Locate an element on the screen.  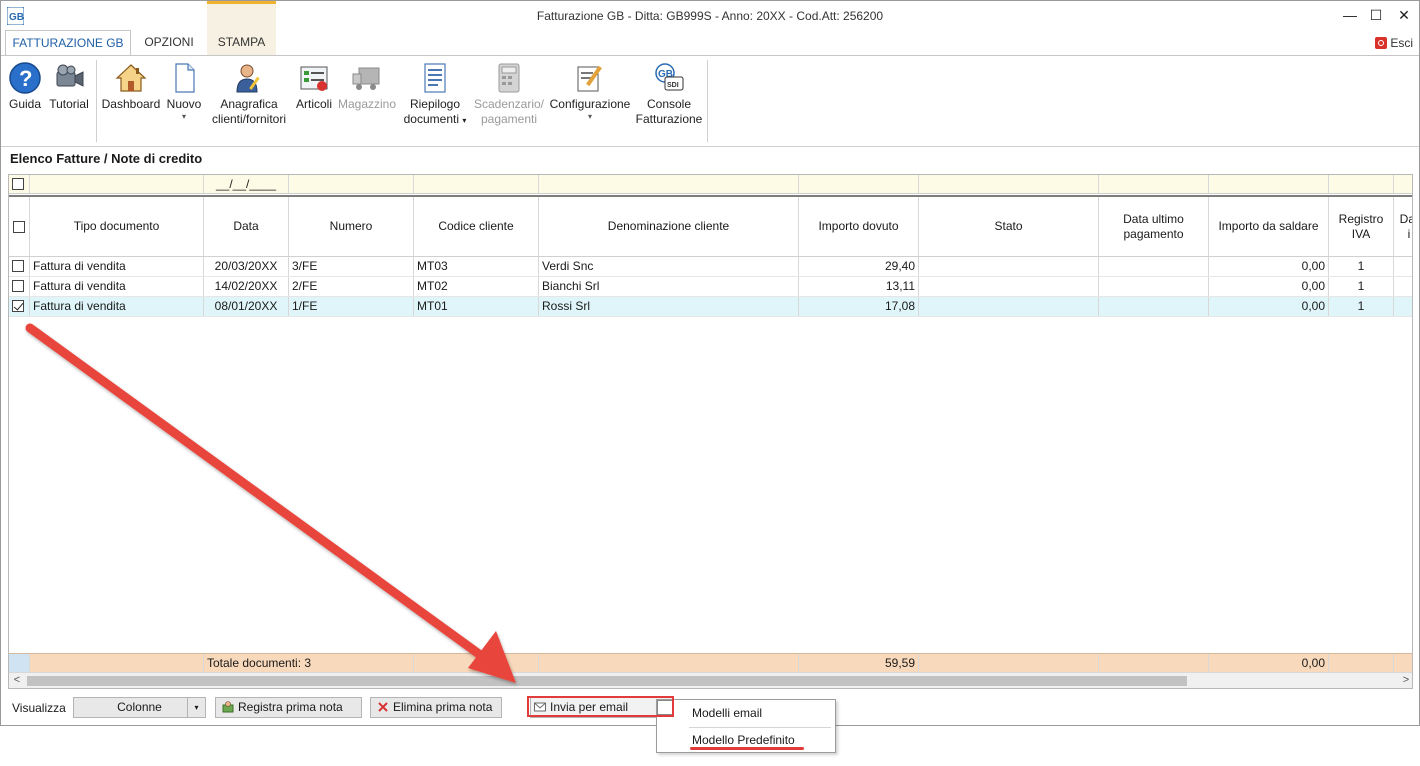
header-checkbox-cell is located at coordinates (19, 226).